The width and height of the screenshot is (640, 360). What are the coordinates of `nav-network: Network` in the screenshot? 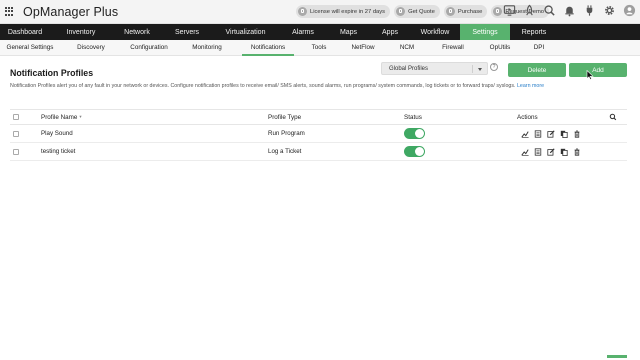 It's located at (137, 32).